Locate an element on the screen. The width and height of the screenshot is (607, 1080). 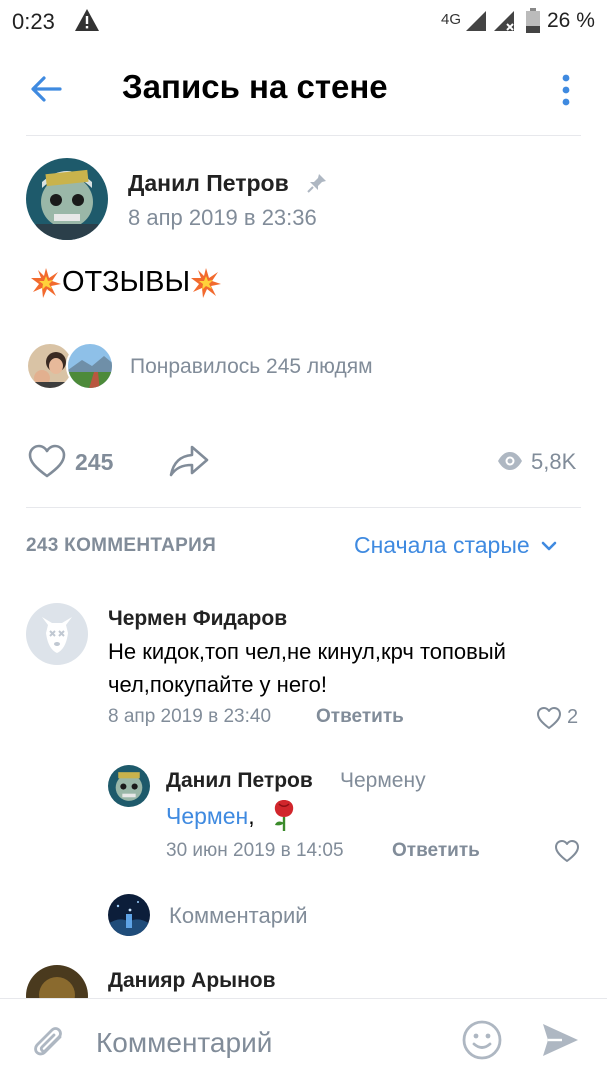
post-text-content: ОТЗЫВЫ is located at coordinates (126, 282).